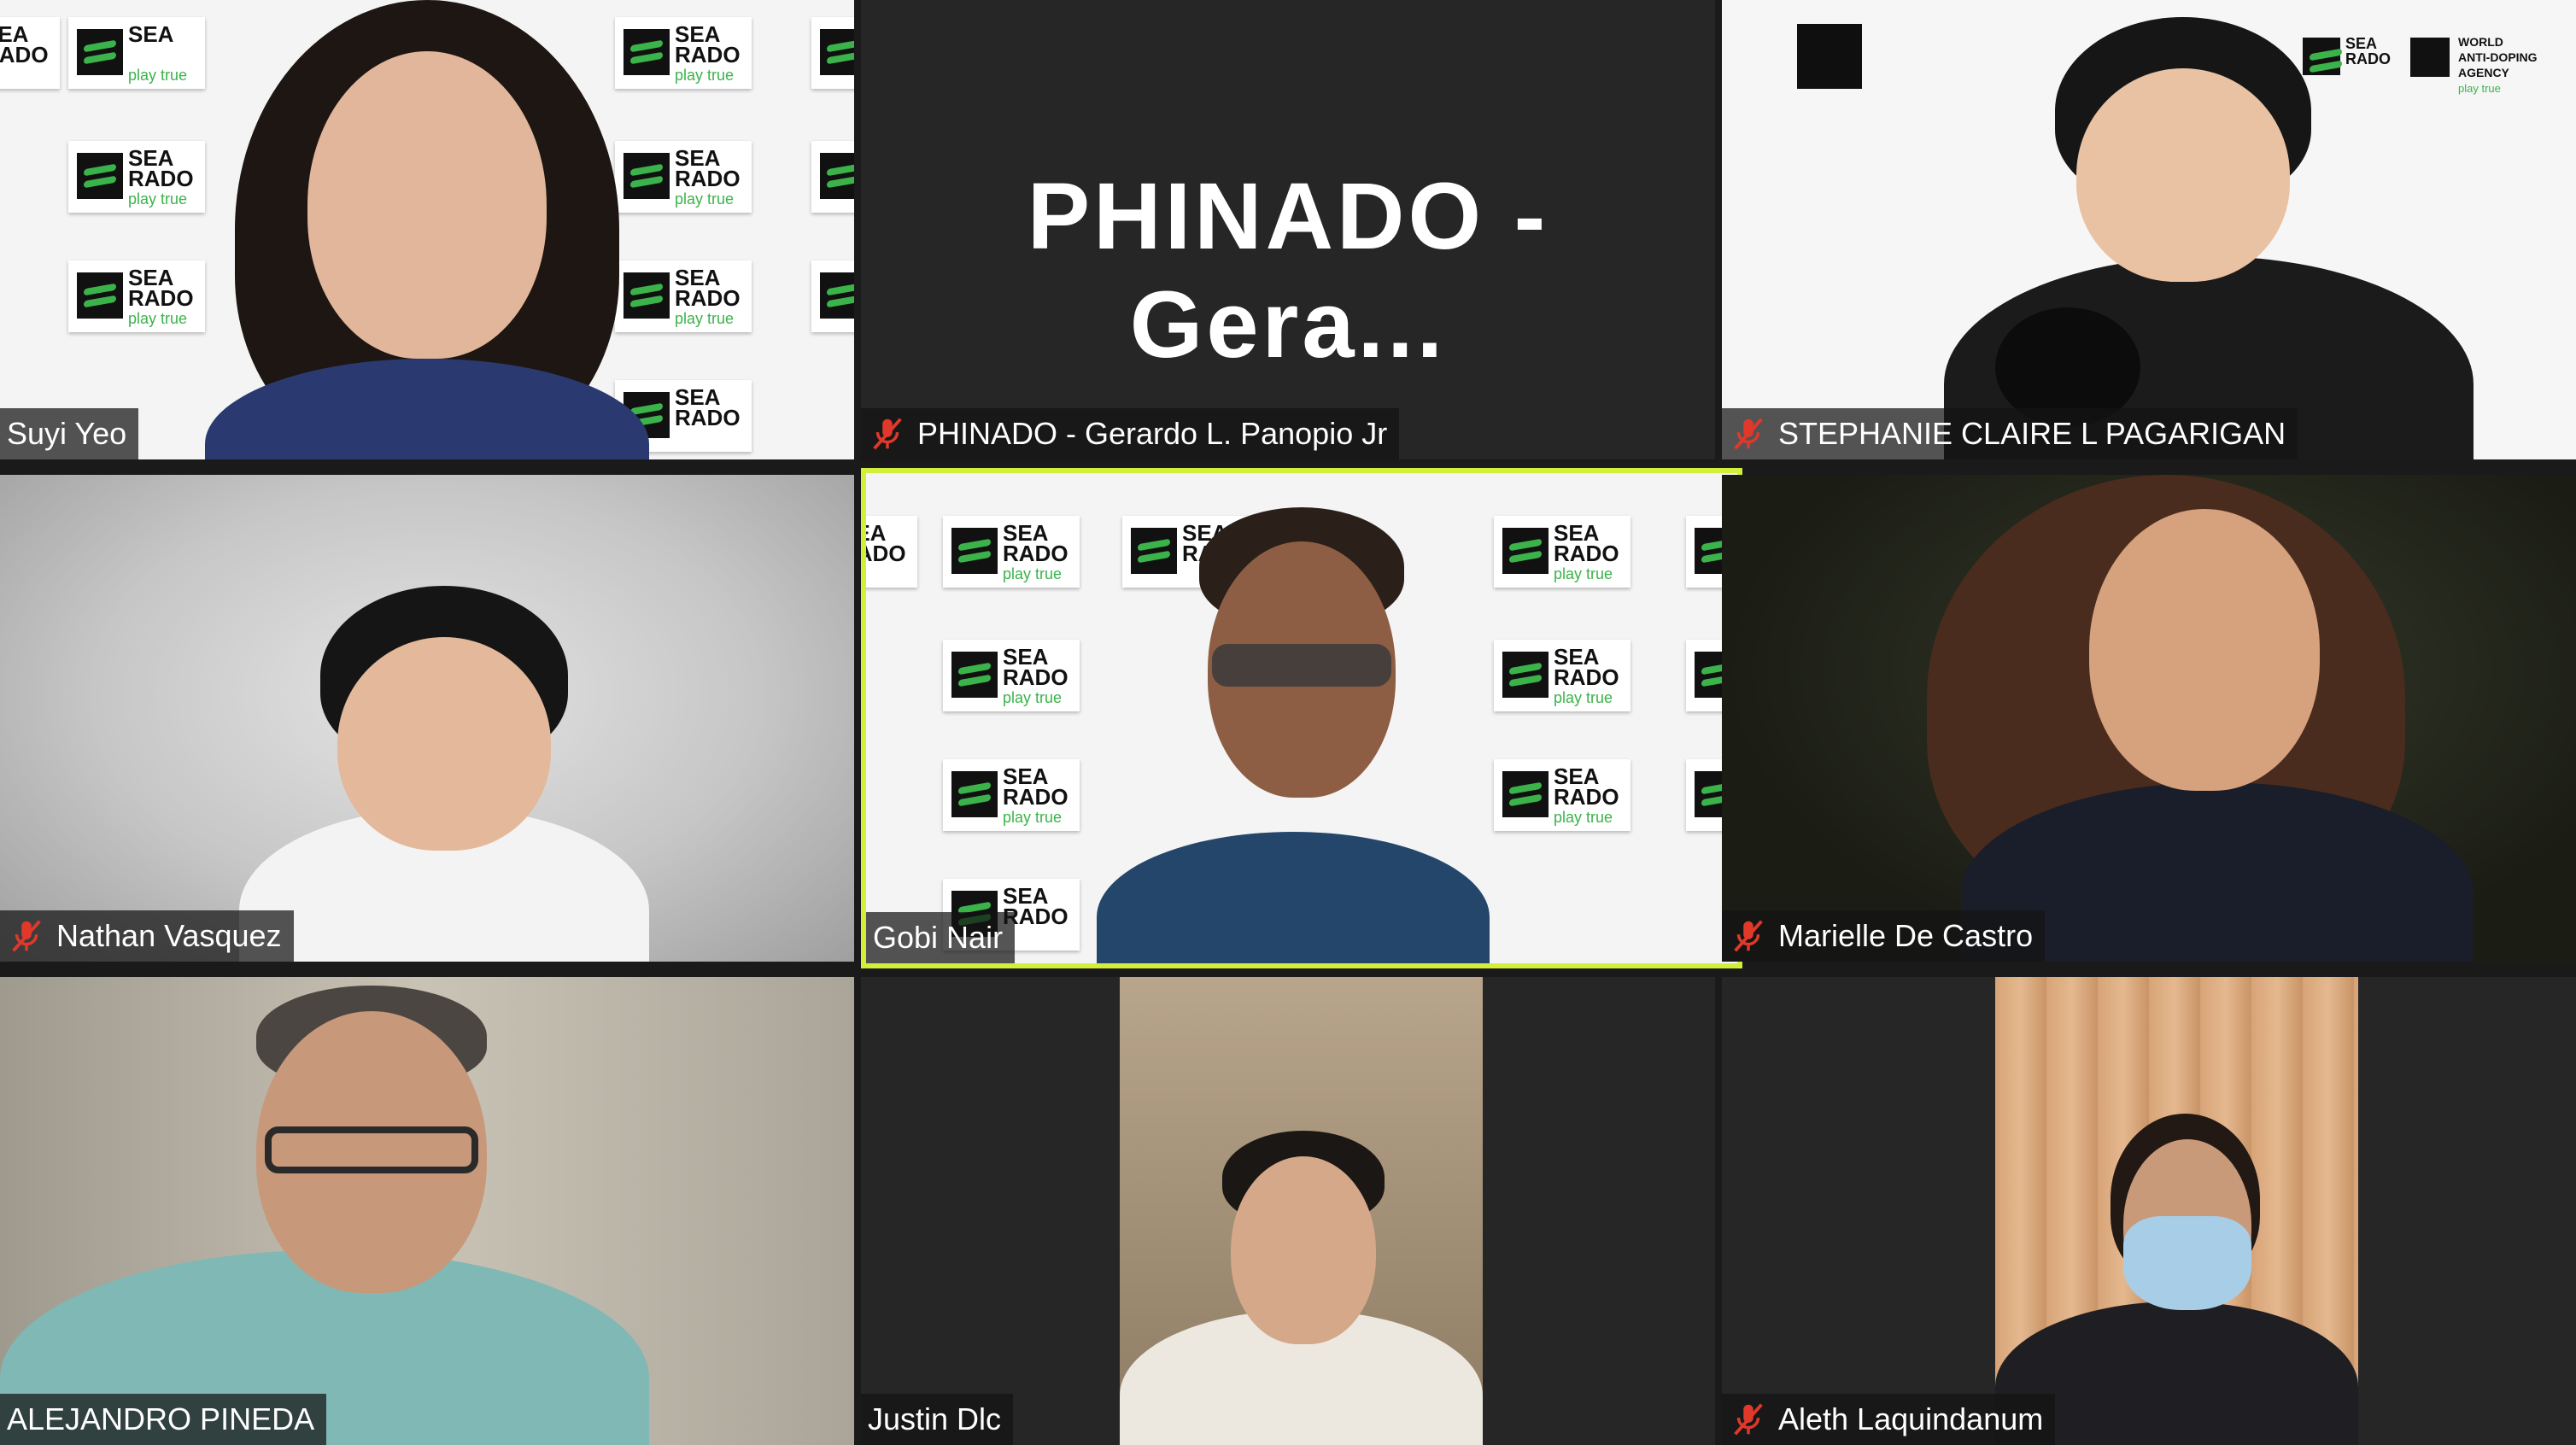 The image size is (2576, 1445). I want to click on participant-name: Gobi Nair, so click(938, 937).